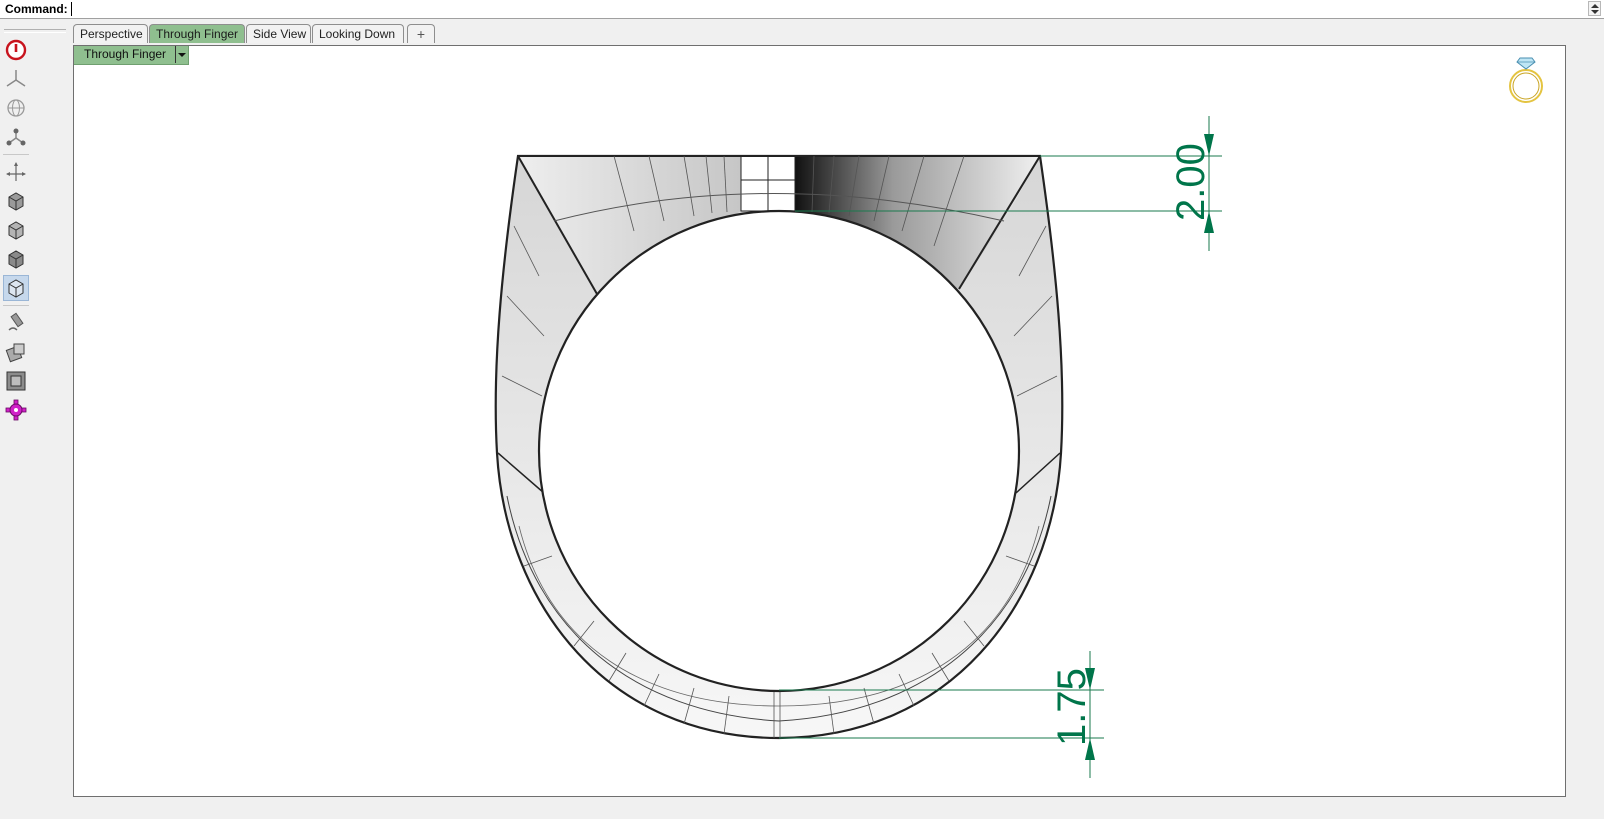  Describe the element at coordinates (125, 54) in the screenshot. I see `viewport-title: Through Finger` at that location.